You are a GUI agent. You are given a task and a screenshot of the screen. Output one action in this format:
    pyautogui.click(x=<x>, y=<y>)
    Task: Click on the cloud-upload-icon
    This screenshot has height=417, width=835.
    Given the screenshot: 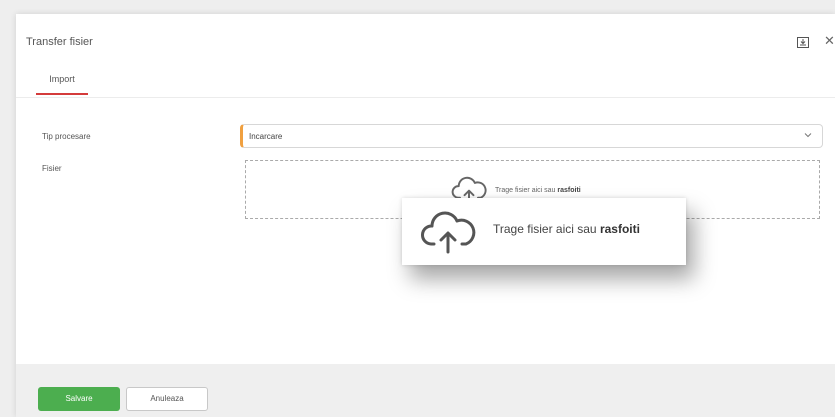 What is the action you would take?
    pyautogui.click(x=448, y=232)
    